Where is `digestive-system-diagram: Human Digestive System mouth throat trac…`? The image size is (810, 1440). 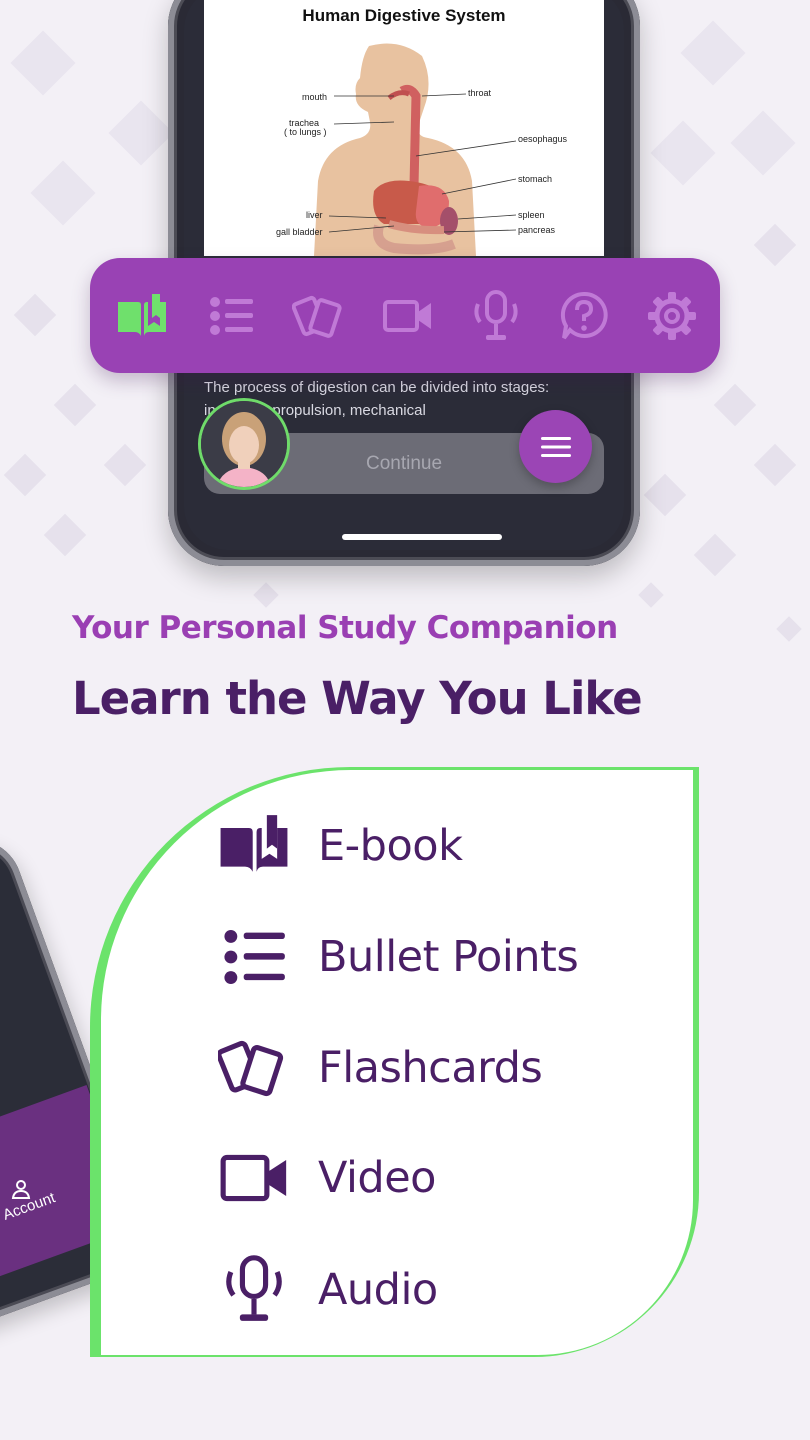
digestive-system-diagram: Human Digestive System mouth throat trac… is located at coordinates (404, 128).